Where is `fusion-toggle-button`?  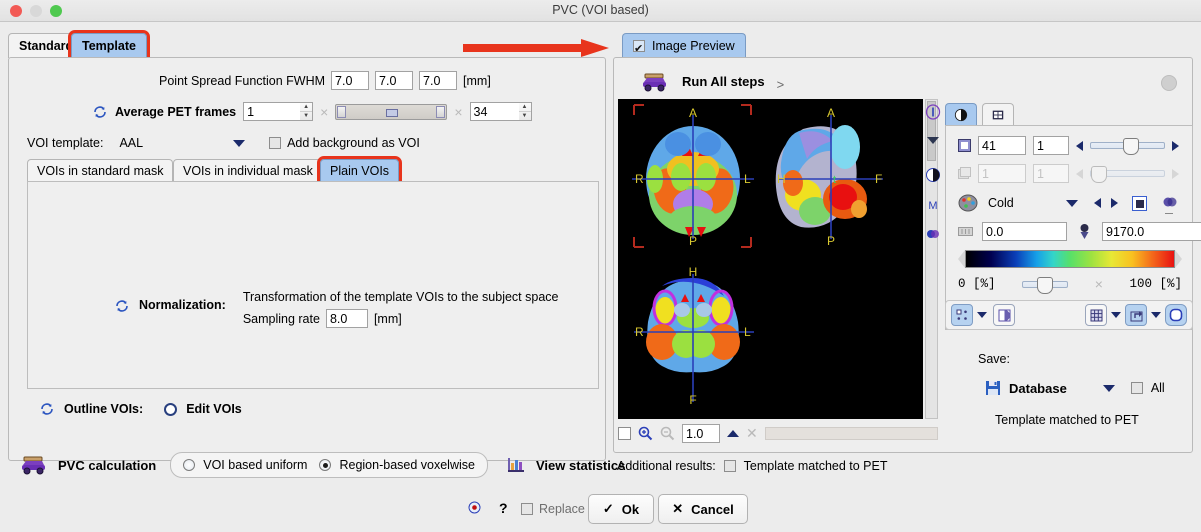
fusion-toggle-button is located at coordinates (1004, 315).